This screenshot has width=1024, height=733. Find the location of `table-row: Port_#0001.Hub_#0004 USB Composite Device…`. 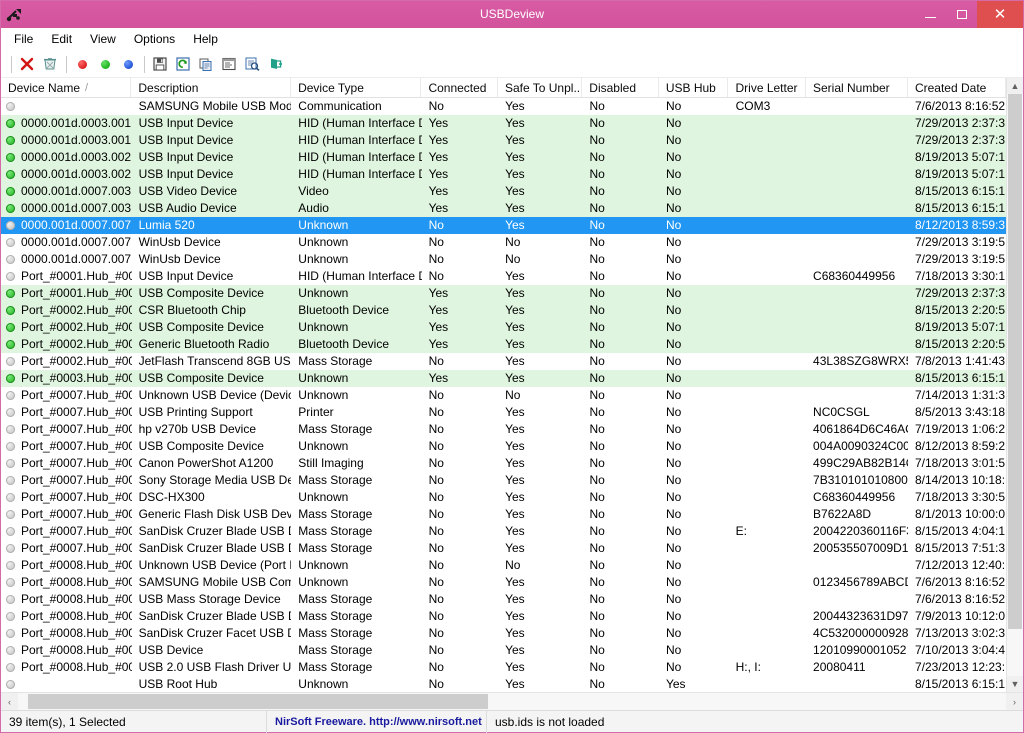

table-row: Port_#0001.Hub_#0004 USB Composite Device… is located at coordinates (503, 293).